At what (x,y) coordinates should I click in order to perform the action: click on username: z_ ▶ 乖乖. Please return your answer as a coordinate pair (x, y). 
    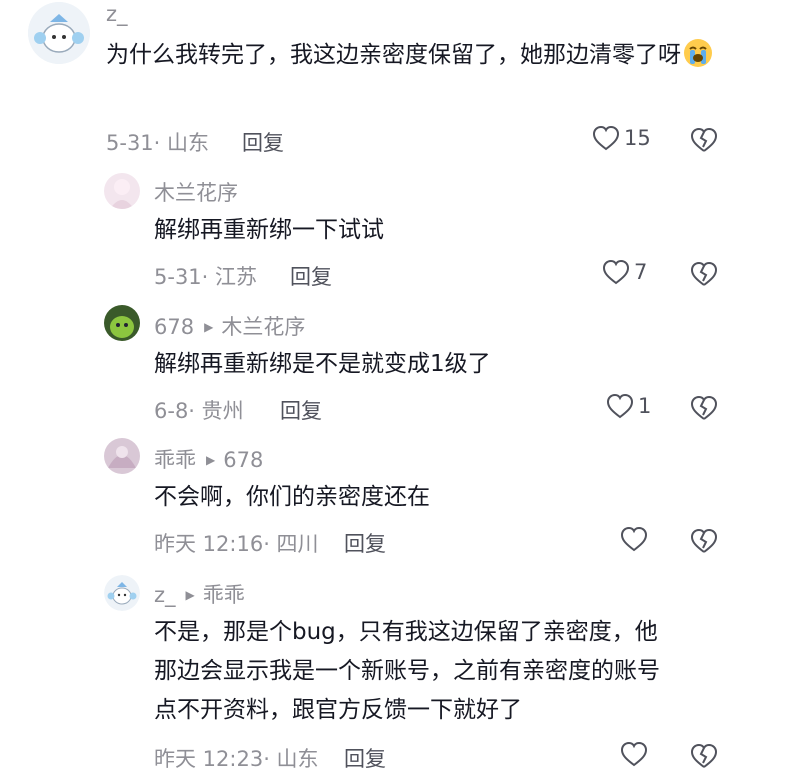
    Looking at the image, I should click on (199, 594).